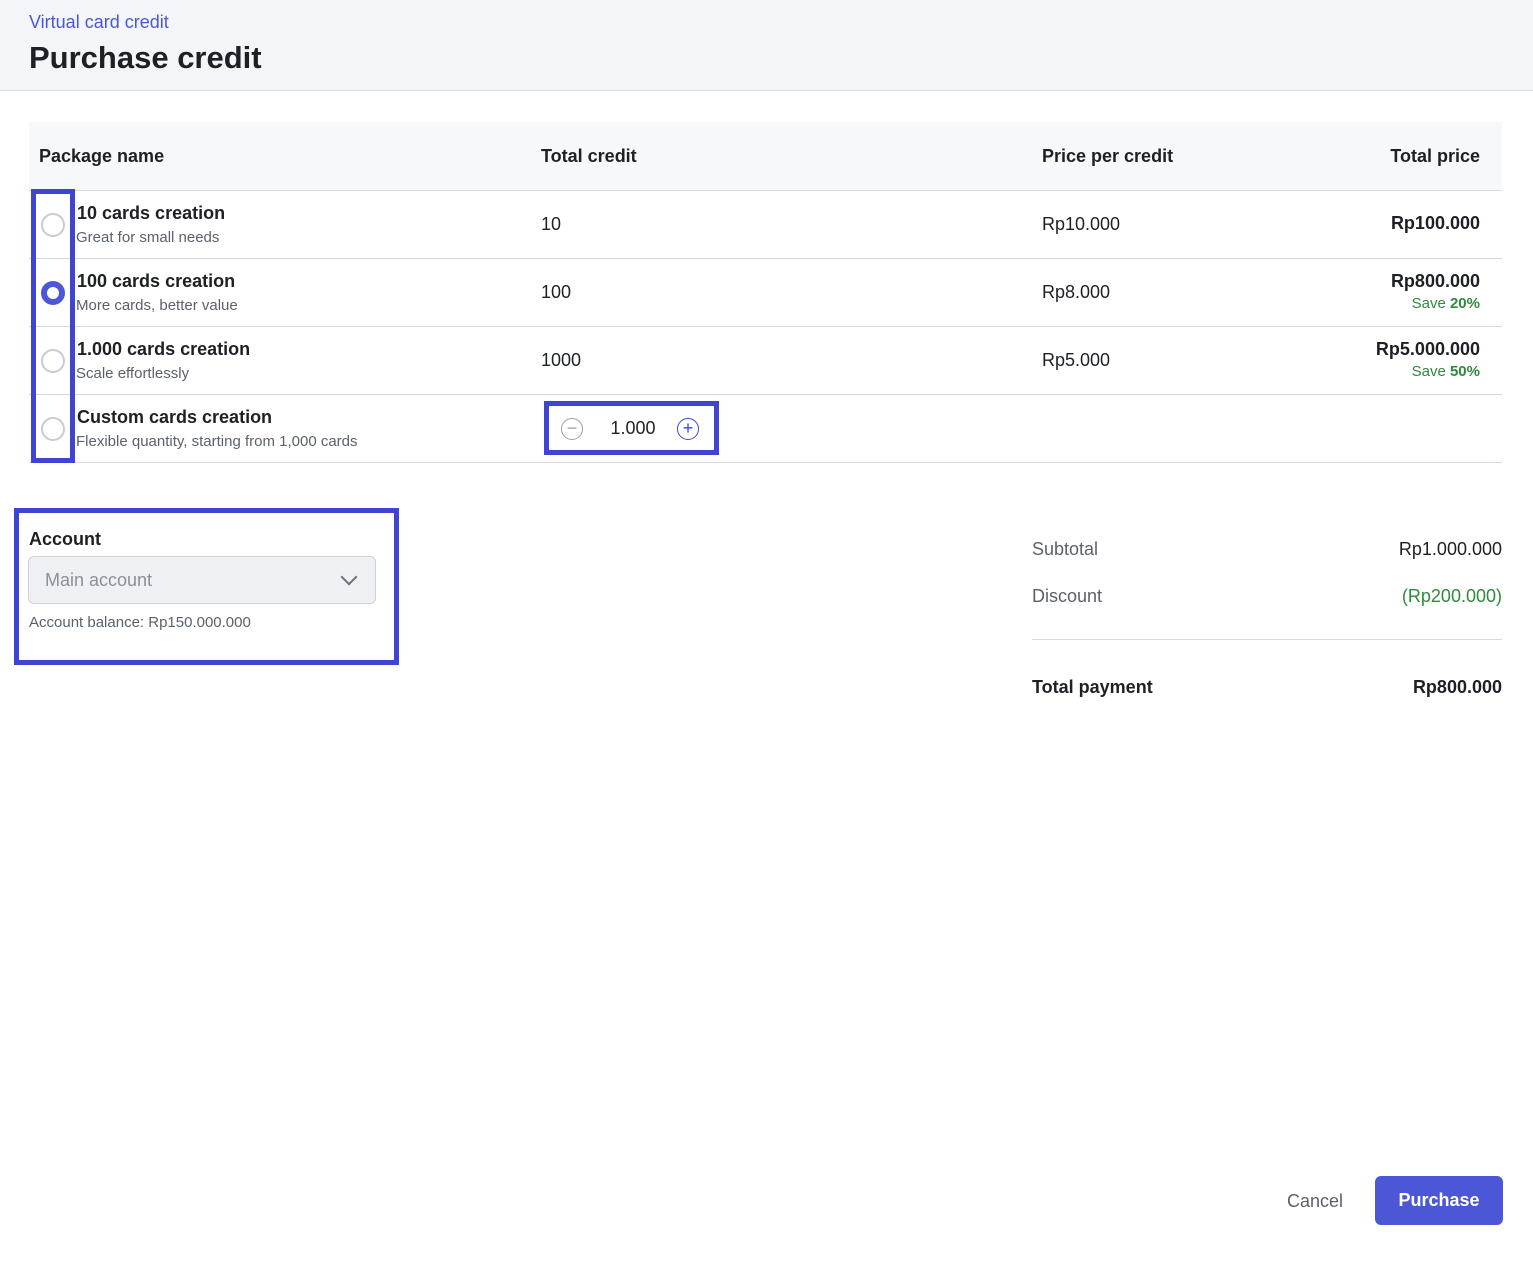 The width and height of the screenshot is (1533, 1270). Describe the element at coordinates (1076, 360) in the screenshot. I see `price-per-credit: Rp5.000` at that location.